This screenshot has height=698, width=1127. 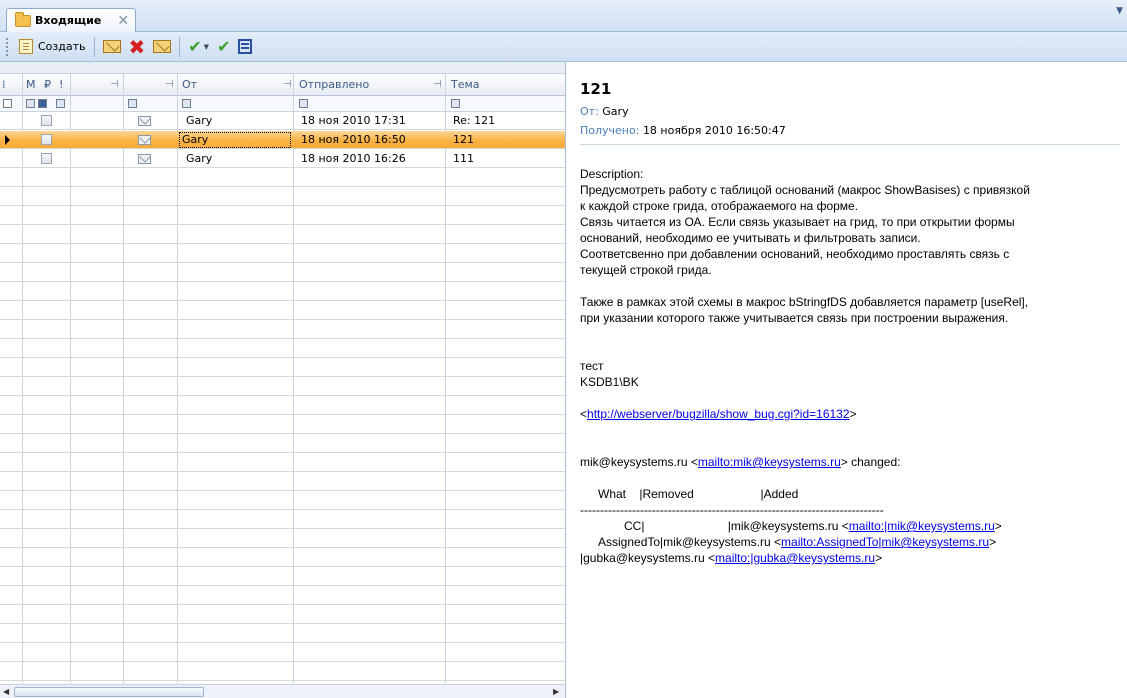 I want to click on mailto-link: mailto:mik@keysystems.ru, so click(x=769, y=462).